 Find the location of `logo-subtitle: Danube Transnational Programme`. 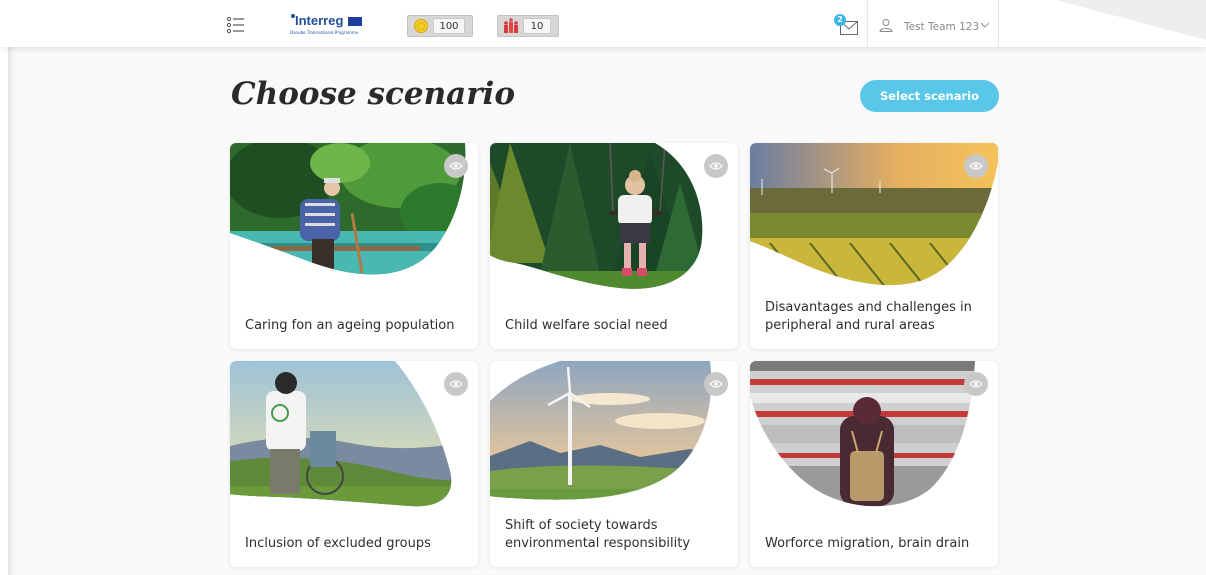

logo-subtitle: Danube Transnational Programme is located at coordinates (324, 32).